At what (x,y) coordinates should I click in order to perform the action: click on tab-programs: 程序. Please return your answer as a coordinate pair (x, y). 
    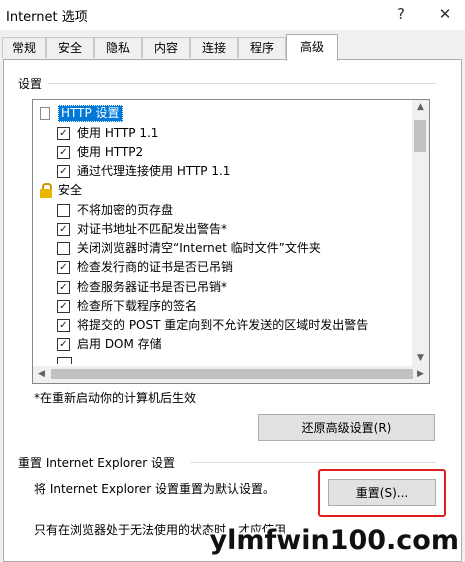
    Looking at the image, I should click on (262, 47).